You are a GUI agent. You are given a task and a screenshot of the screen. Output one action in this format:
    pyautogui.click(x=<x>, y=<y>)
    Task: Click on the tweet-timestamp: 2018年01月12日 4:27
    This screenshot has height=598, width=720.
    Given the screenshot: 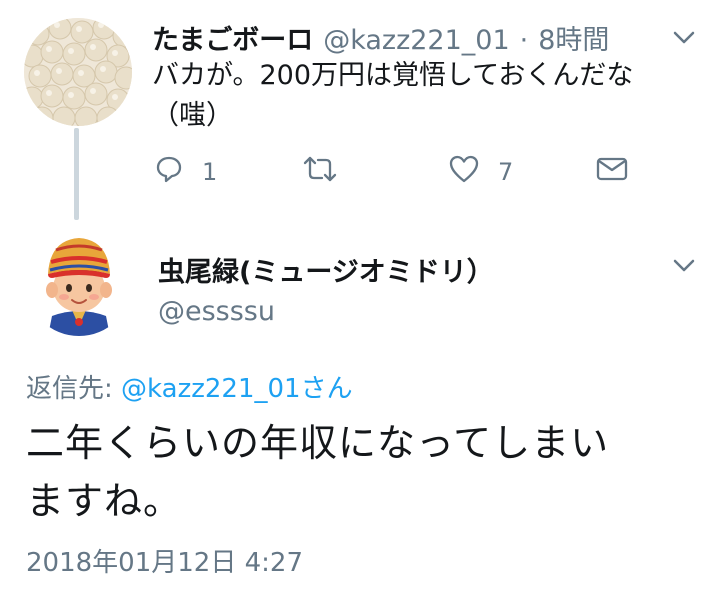 What is the action you would take?
    pyautogui.click(x=164, y=560)
    